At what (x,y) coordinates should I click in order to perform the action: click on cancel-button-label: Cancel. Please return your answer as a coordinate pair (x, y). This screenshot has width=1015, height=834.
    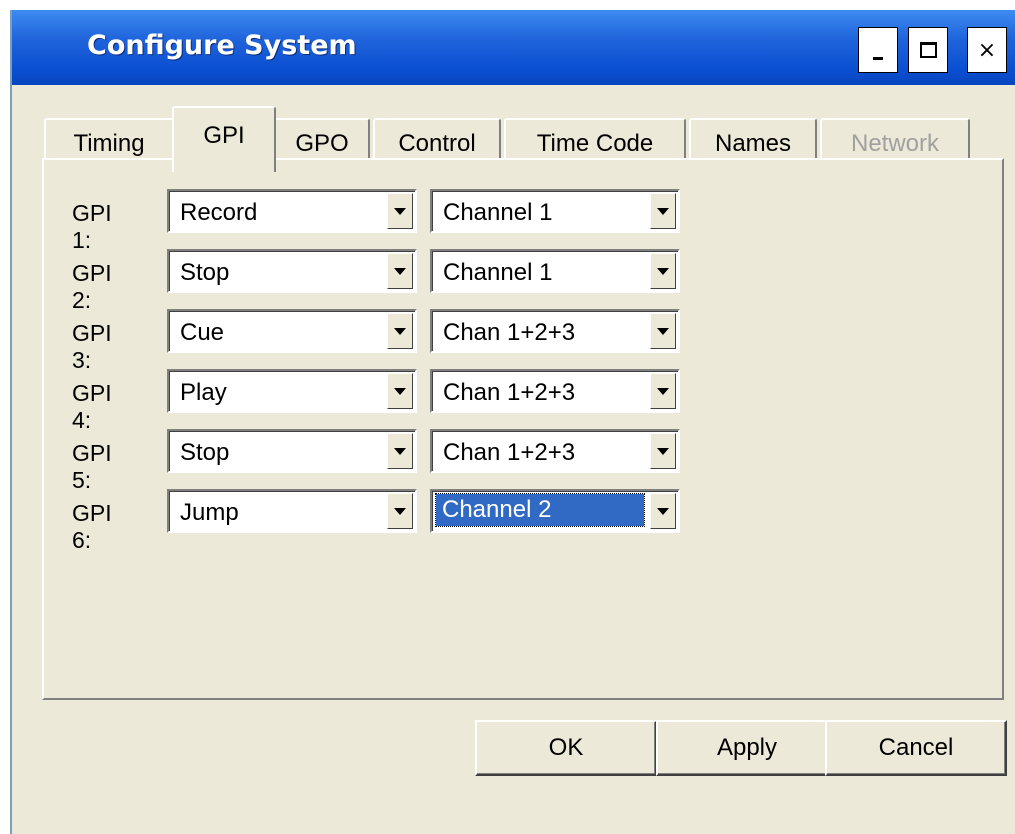
    Looking at the image, I should click on (916, 747).